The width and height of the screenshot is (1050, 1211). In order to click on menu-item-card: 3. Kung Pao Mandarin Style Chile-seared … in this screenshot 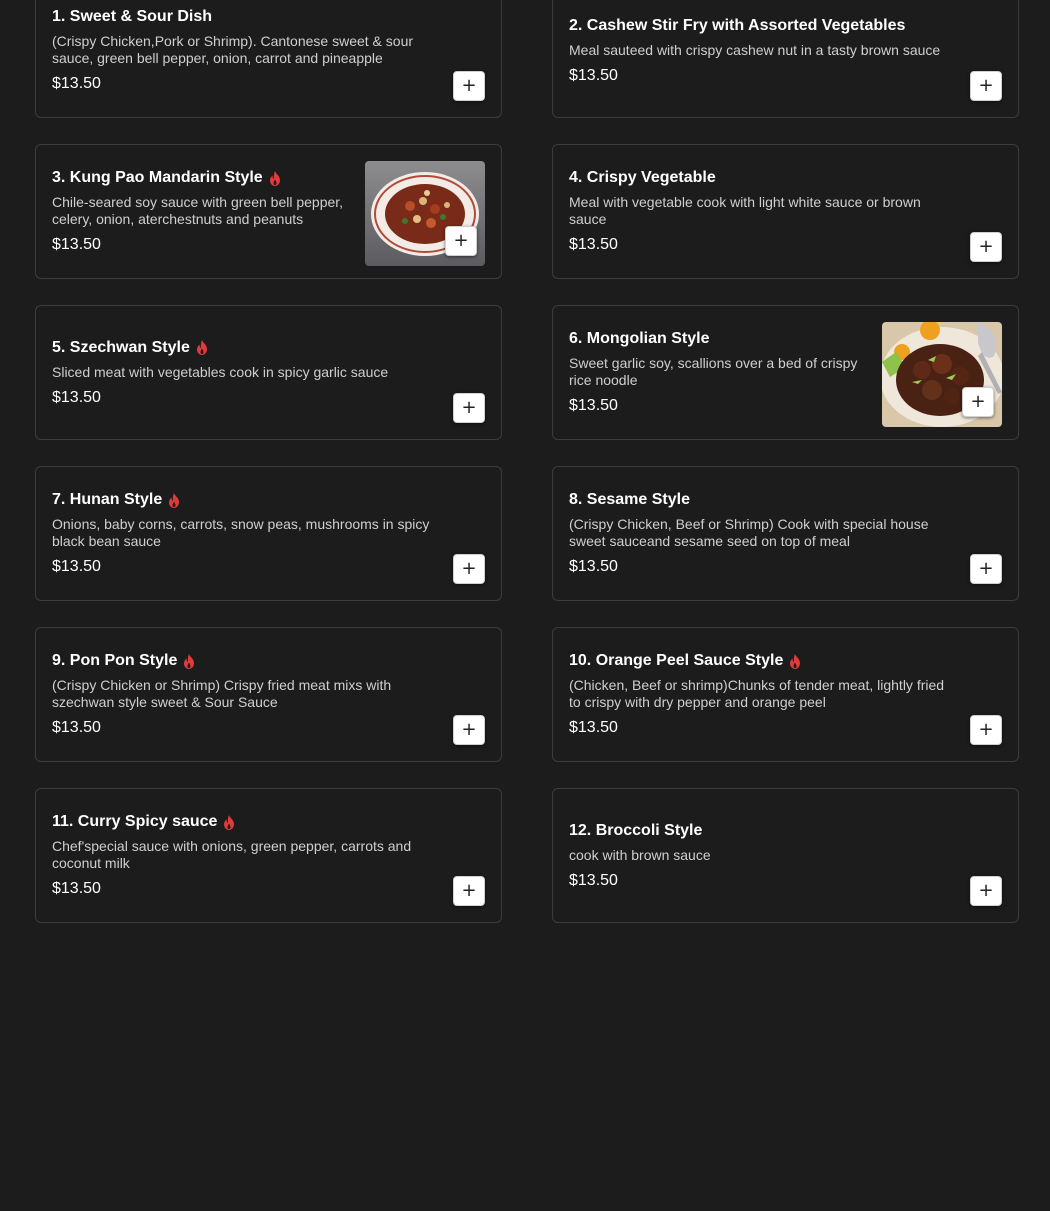, I will do `click(268, 211)`.